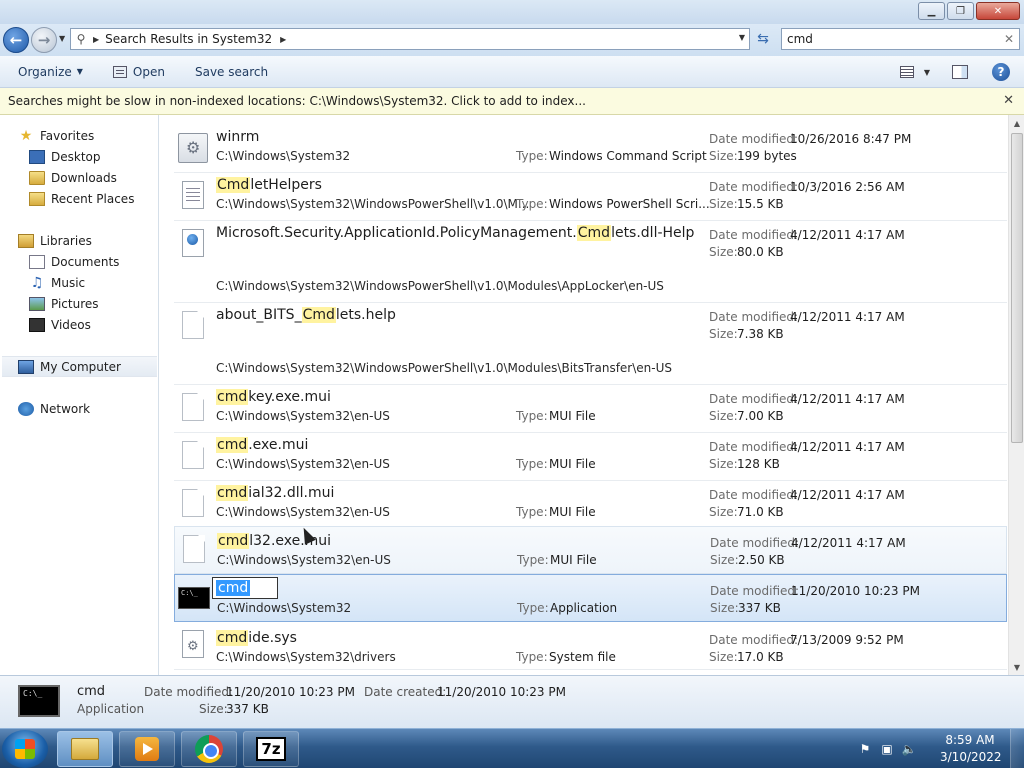 This screenshot has height=768, width=1024. Describe the element at coordinates (138, 72) in the screenshot. I see `open-button: Open` at that location.